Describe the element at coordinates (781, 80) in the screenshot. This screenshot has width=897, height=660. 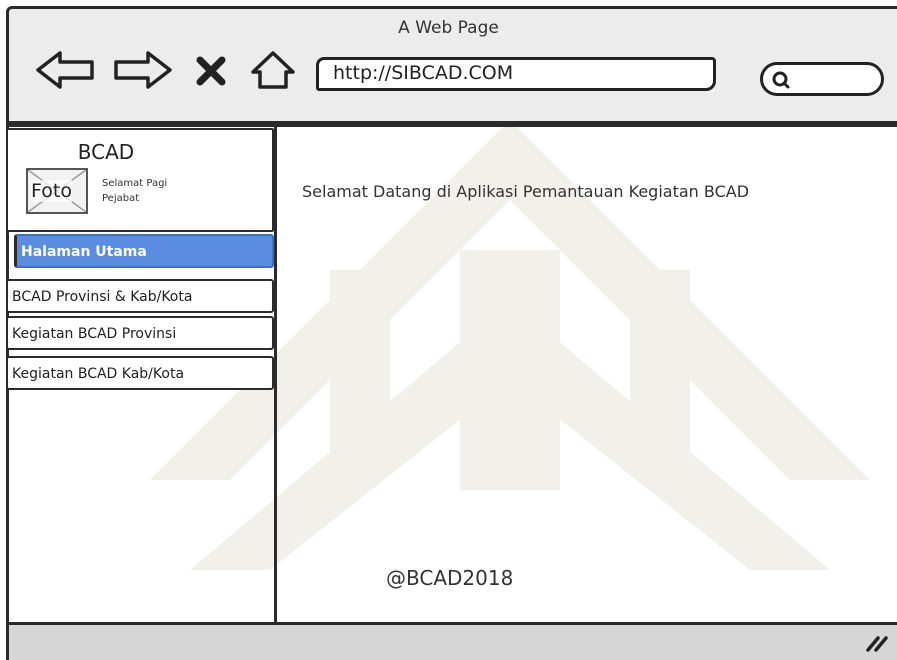
I see `search-icon` at that location.